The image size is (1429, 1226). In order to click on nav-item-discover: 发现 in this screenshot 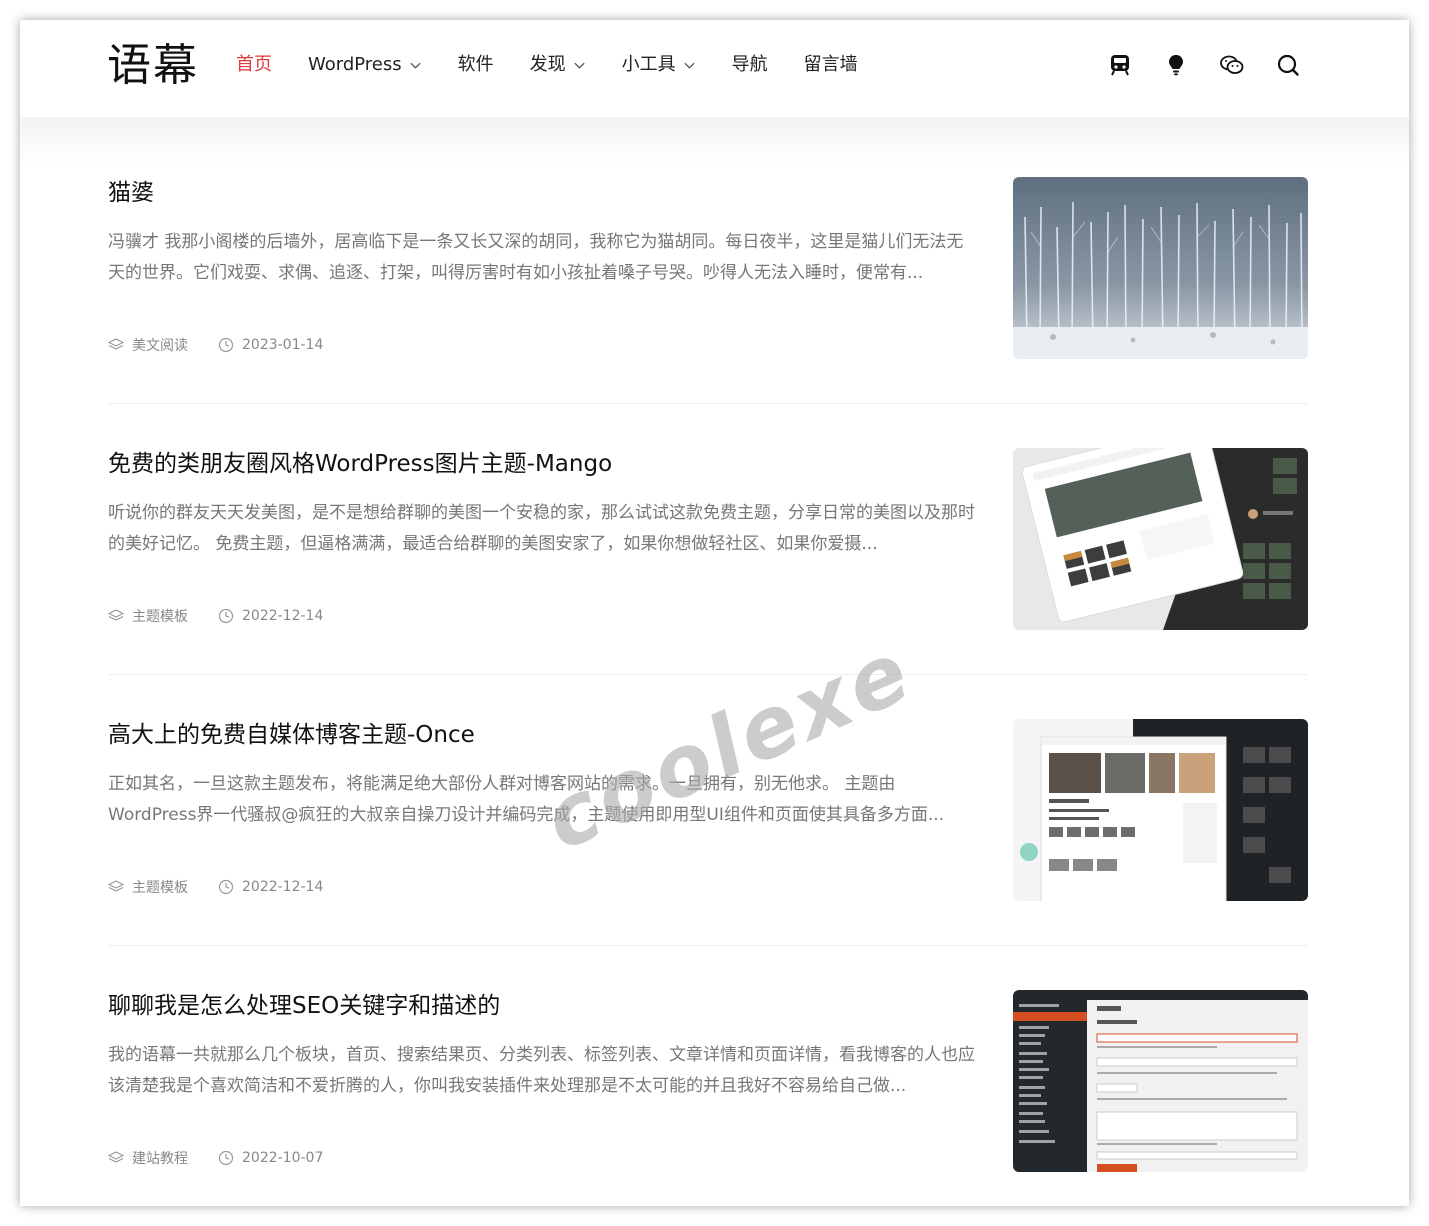, I will do `click(558, 65)`.